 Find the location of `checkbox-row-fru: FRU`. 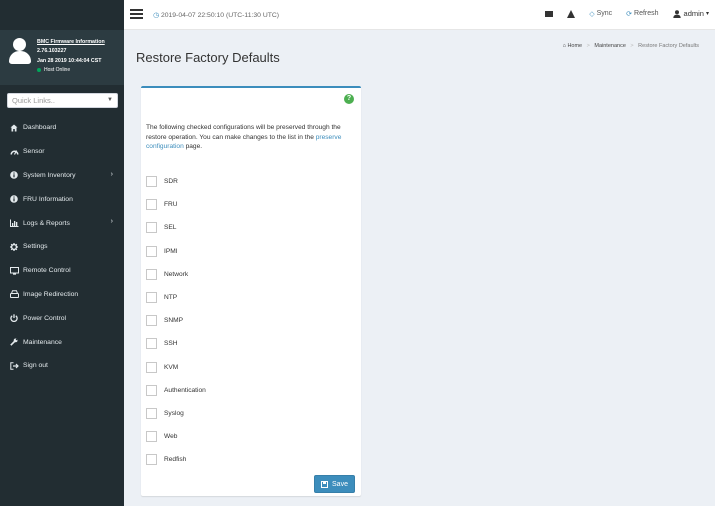

checkbox-row-fru: FRU is located at coordinates (246, 204).